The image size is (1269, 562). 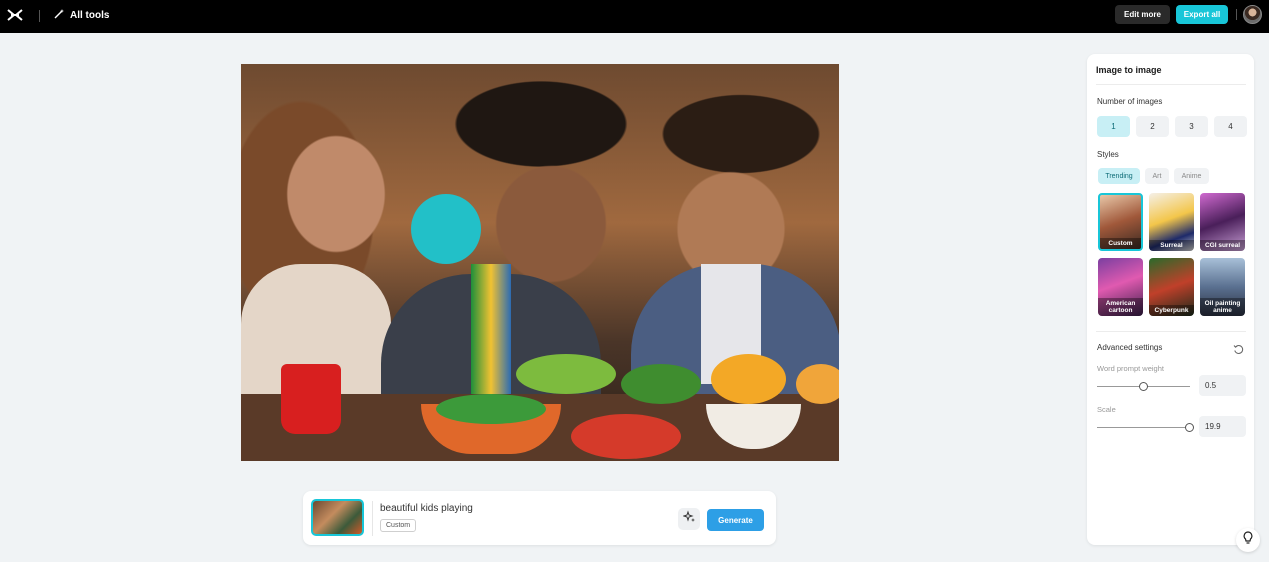 I want to click on style-tag: Custom, so click(x=398, y=525).